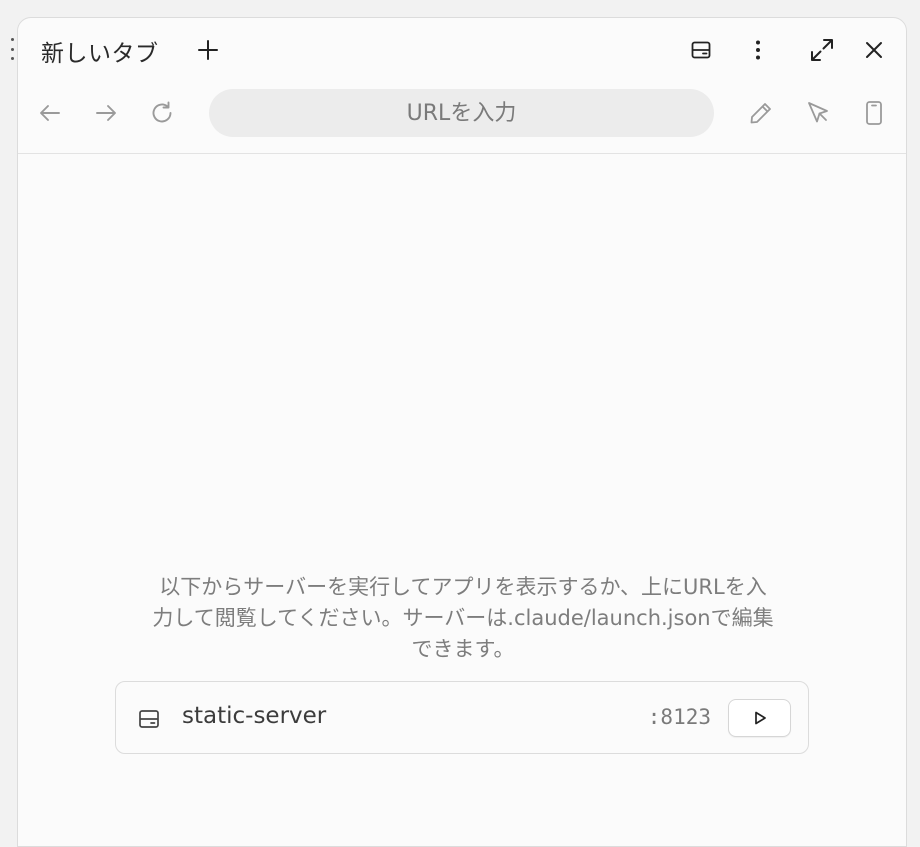 The image size is (920, 847). I want to click on navigation-bar, so click(462, 118).